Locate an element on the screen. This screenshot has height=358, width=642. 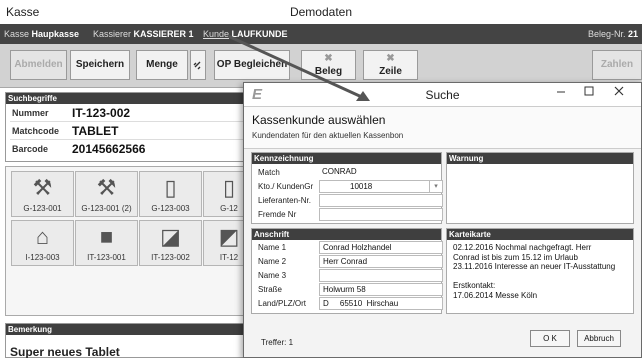
box-icon: ■ is located at coordinates (106, 236).